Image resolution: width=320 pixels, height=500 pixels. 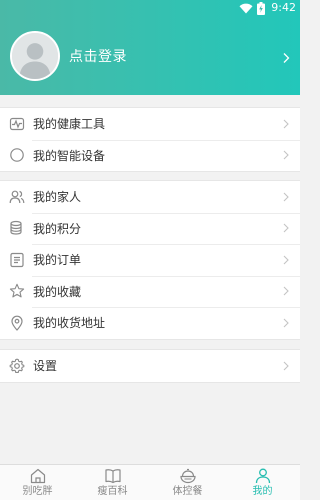 I want to click on menu-label: 我的订单, so click(x=57, y=260).